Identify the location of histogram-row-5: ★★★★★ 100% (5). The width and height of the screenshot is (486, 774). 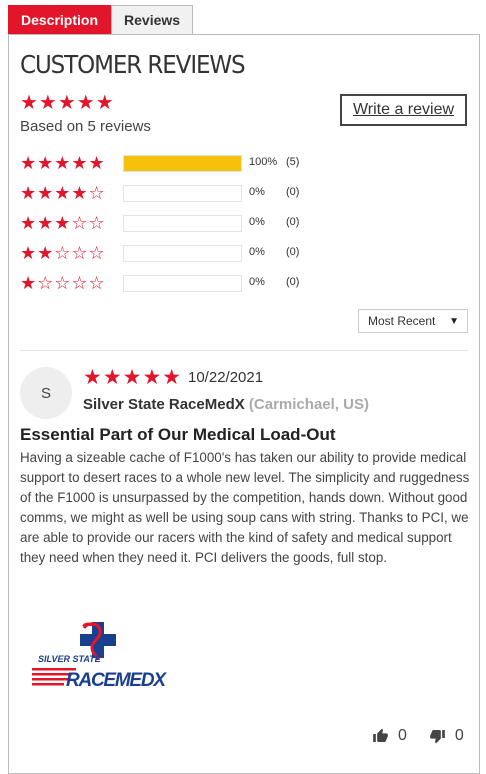
(159, 163).